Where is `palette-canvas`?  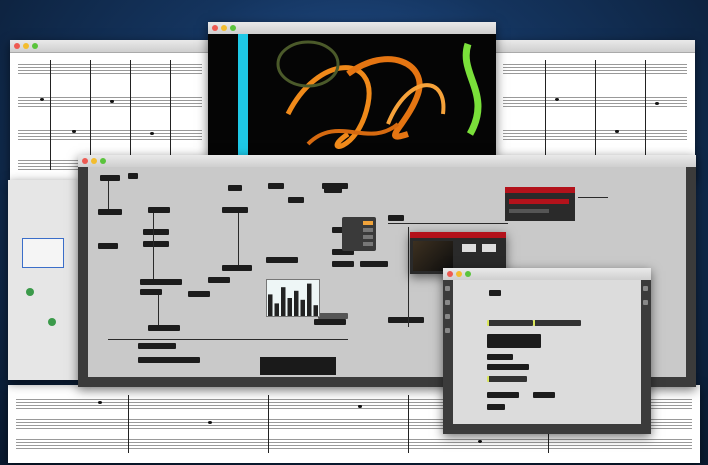
palette-canvas is located at coordinates (547, 352).